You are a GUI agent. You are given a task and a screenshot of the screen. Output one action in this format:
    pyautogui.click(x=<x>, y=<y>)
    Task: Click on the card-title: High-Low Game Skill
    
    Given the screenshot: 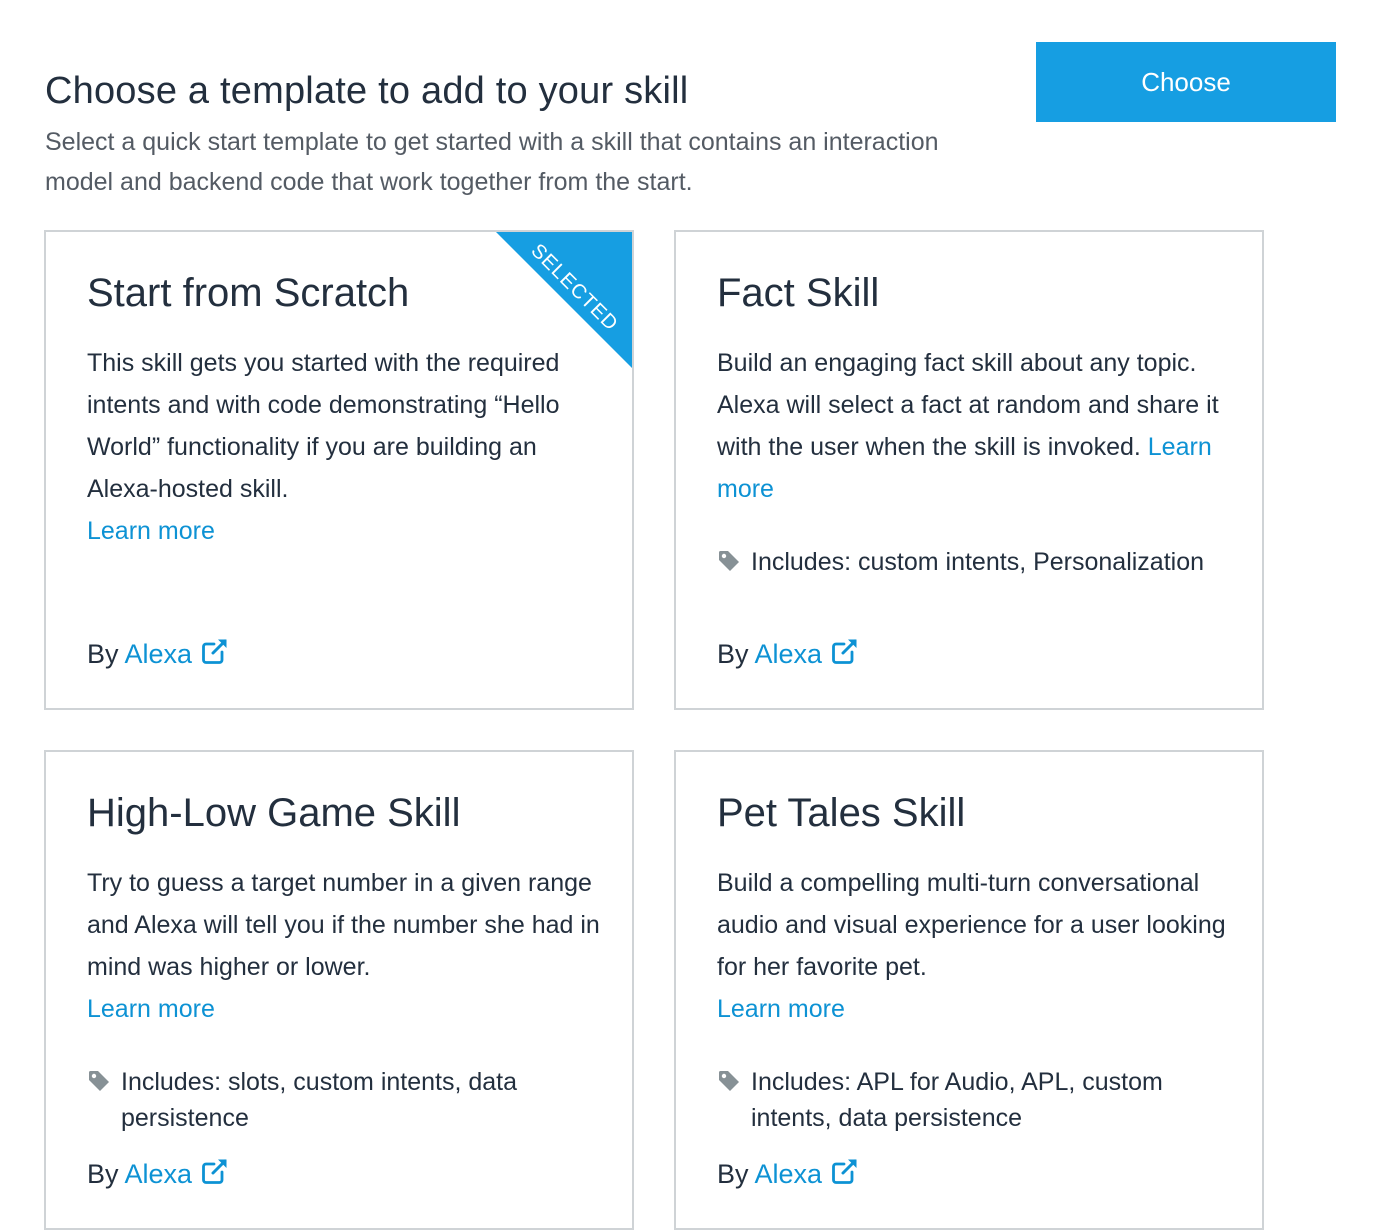 What is the action you would take?
    pyautogui.click(x=274, y=813)
    